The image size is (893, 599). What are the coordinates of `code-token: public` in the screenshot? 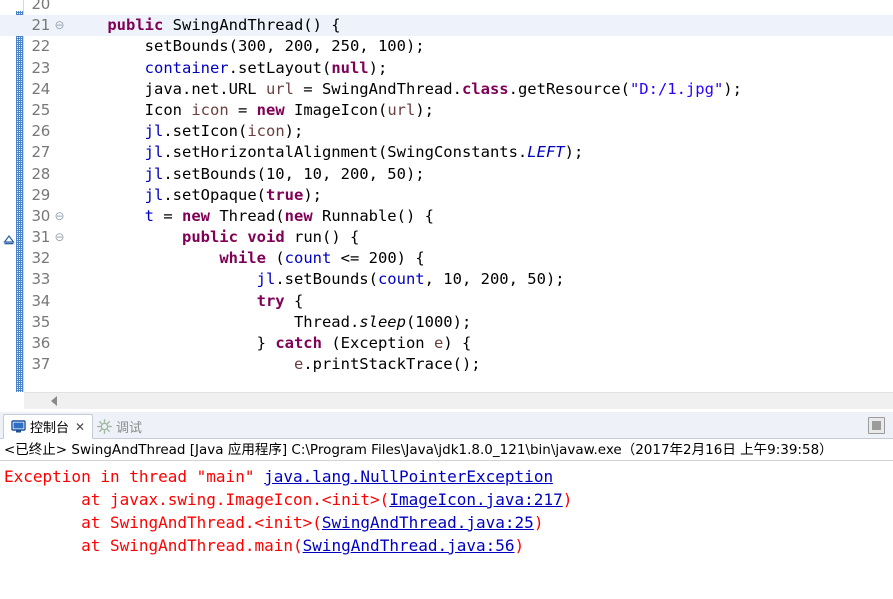 It's located at (209, 237).